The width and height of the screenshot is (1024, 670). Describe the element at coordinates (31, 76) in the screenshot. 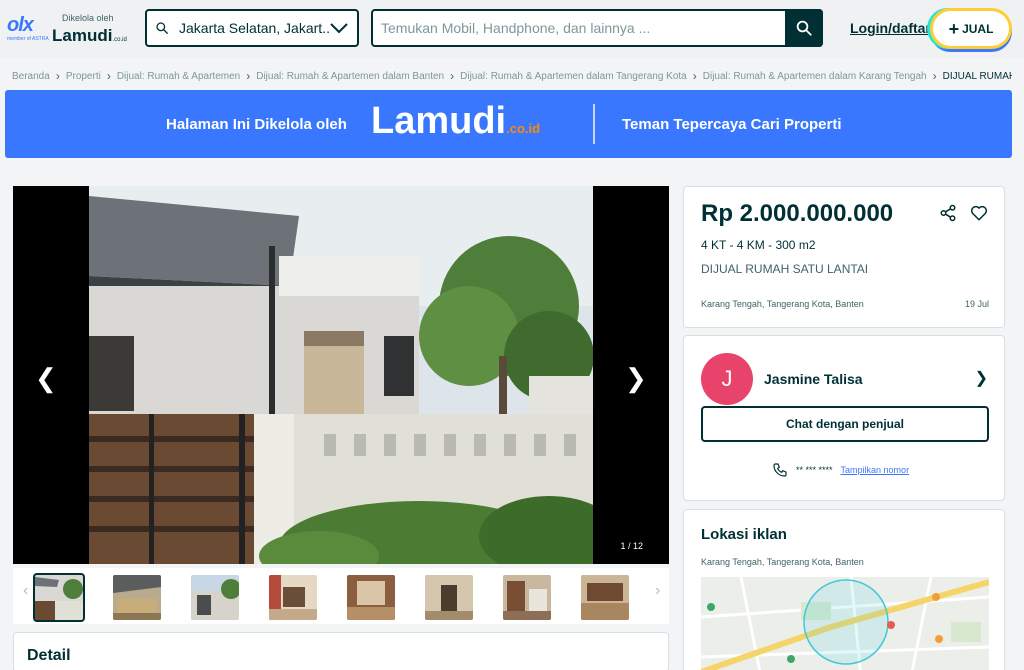

I see `breadcrumb-item: Beranda` at that location.